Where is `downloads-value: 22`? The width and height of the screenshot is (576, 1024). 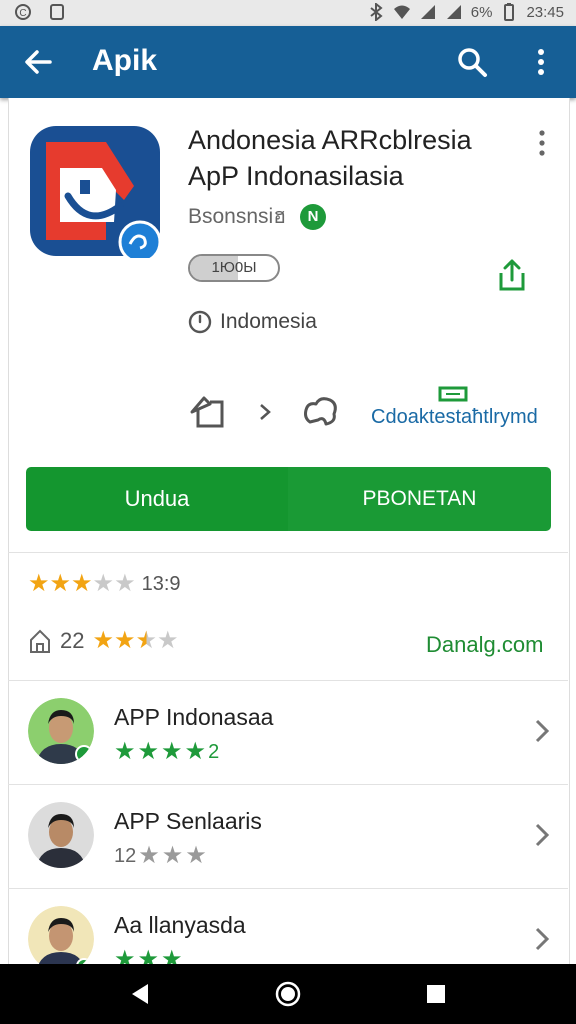 downloads-value: 22 is located at coordinates (72, 640).